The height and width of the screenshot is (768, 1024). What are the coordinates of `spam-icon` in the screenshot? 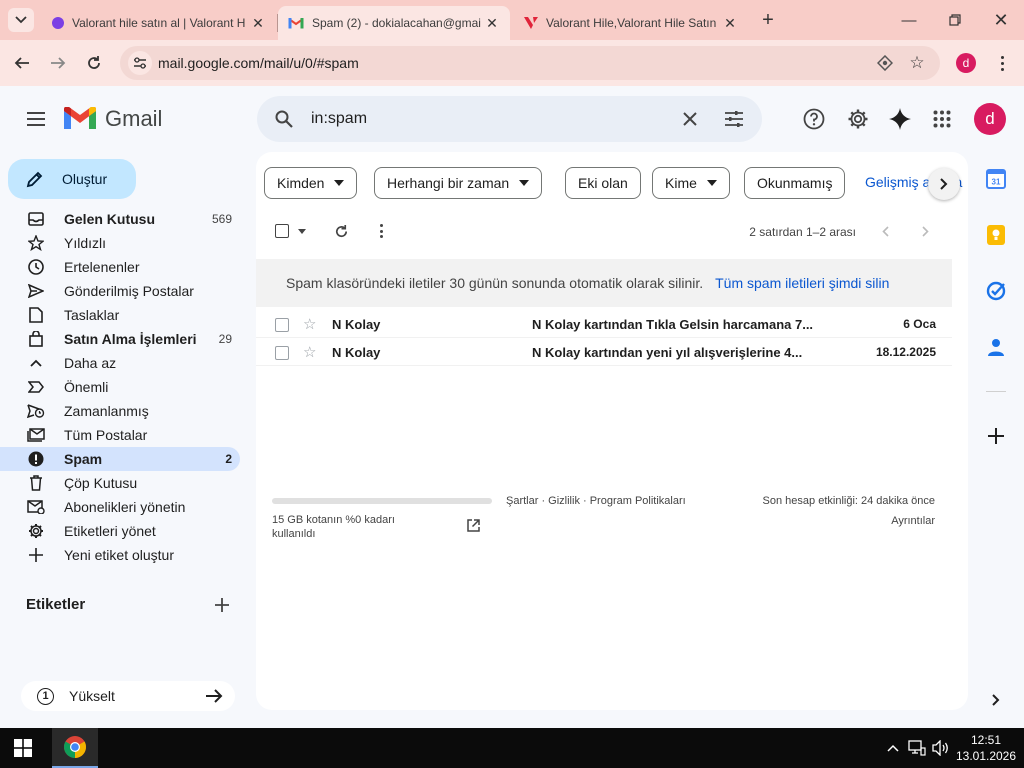 It's located at (36, 459).